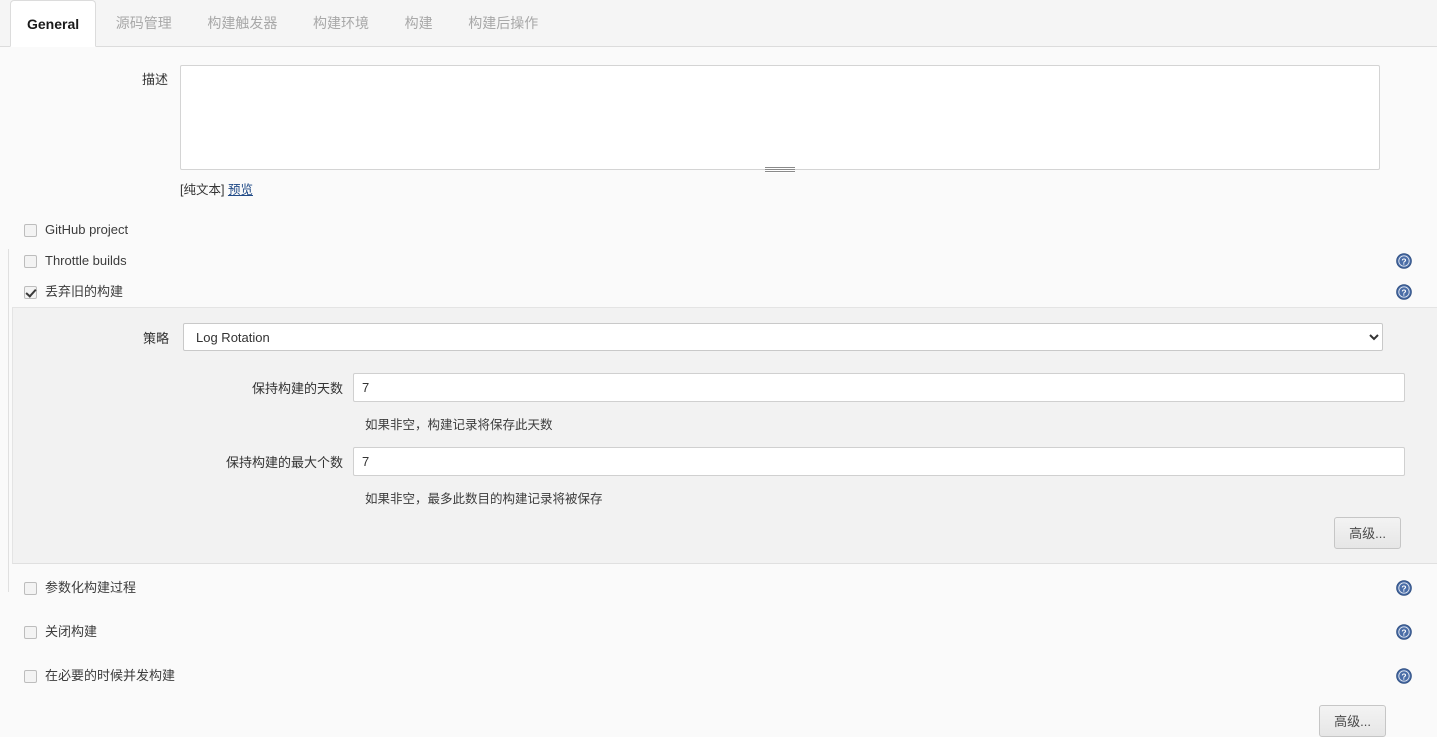 This screenshot has height=737, width=1437. Describe the element at coordinates (718, 260) in the screenshot. I see `option-row-throttle-builds: Throttle builds ?` at that location.